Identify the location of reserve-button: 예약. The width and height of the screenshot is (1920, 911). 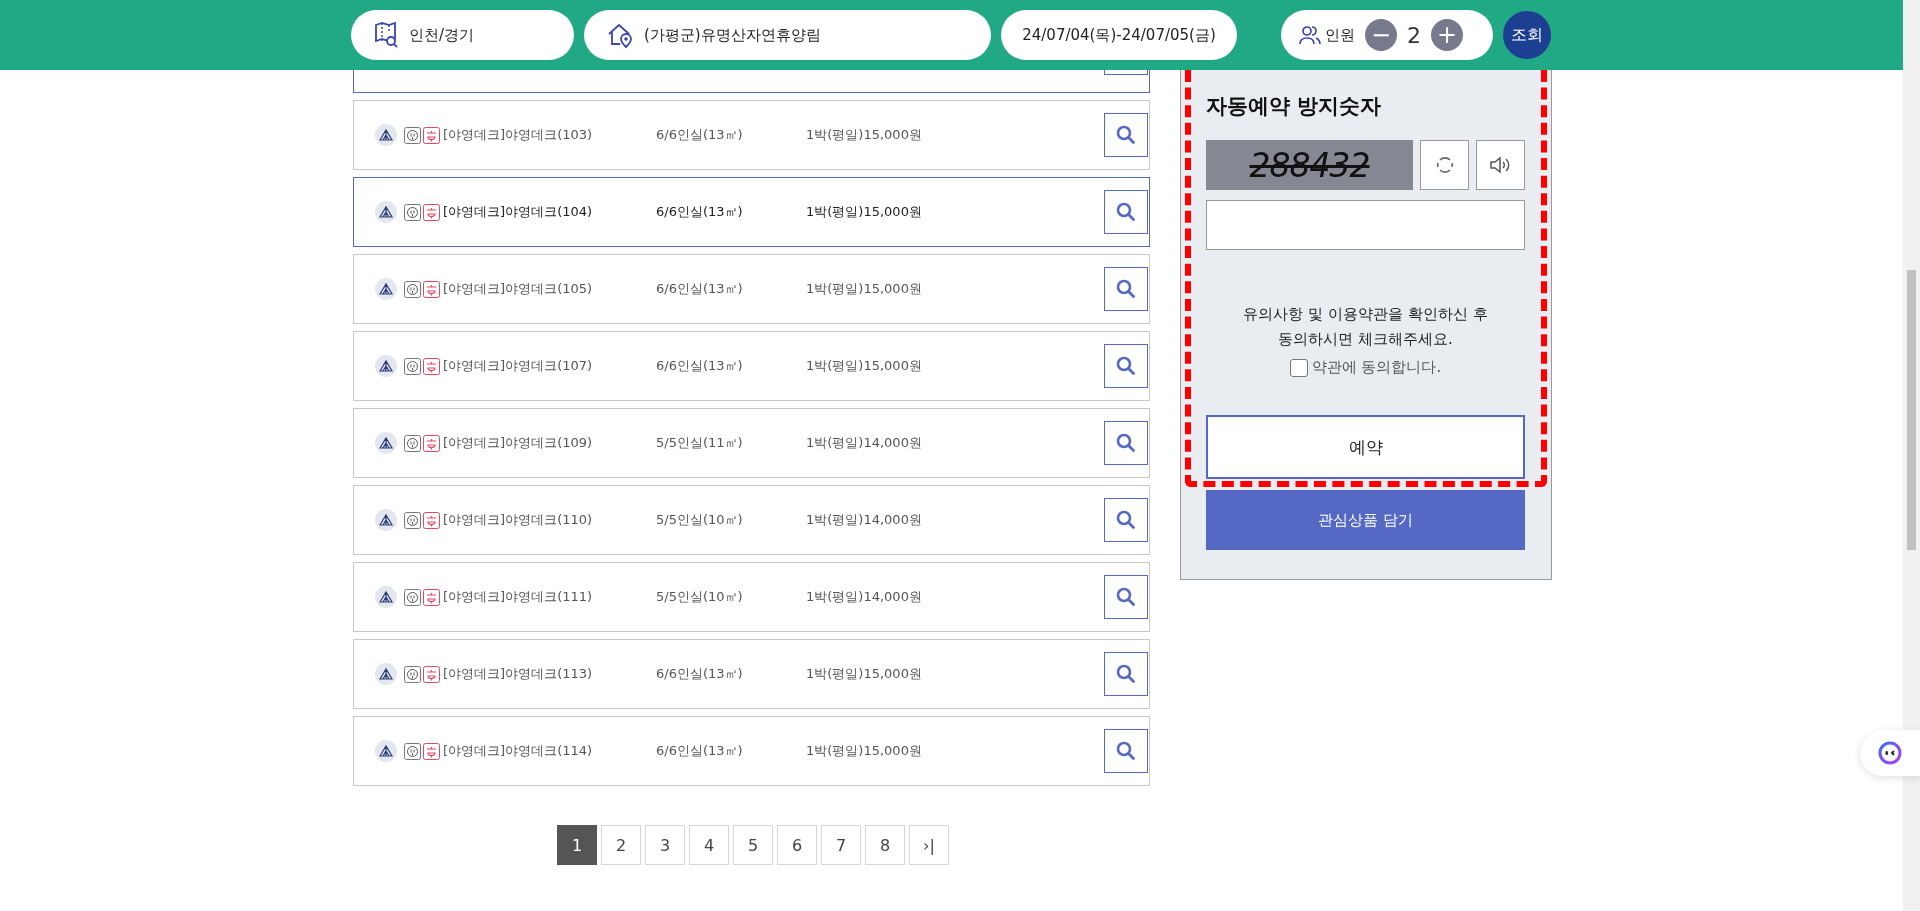
(1365, 447).